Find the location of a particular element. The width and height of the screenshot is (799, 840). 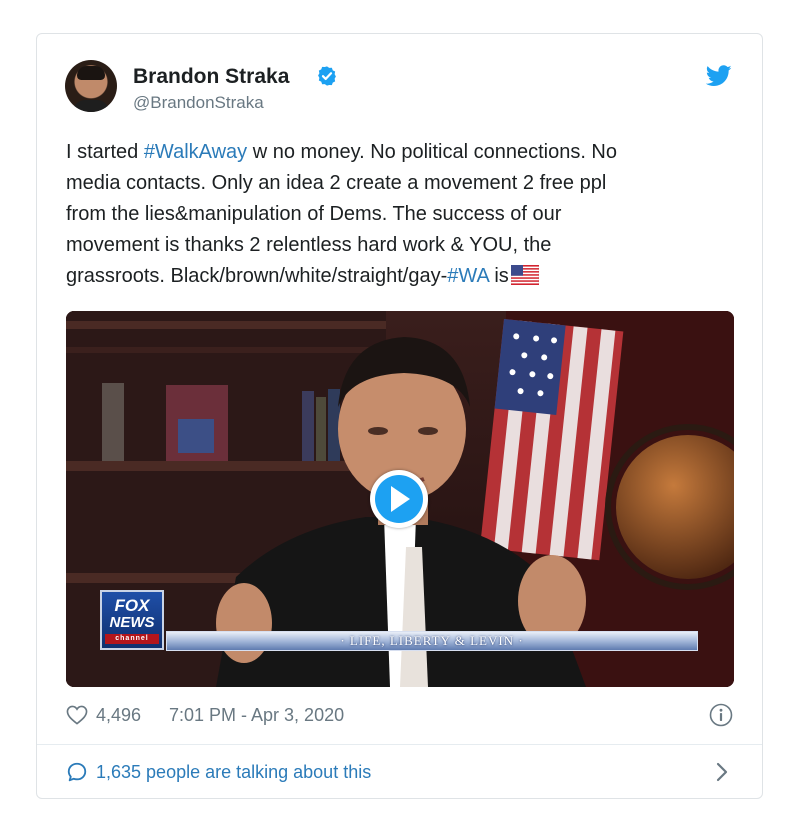

show-chyron: · LIFE, LIBERTY & LEVIN · is located at coordinates (432, 641).